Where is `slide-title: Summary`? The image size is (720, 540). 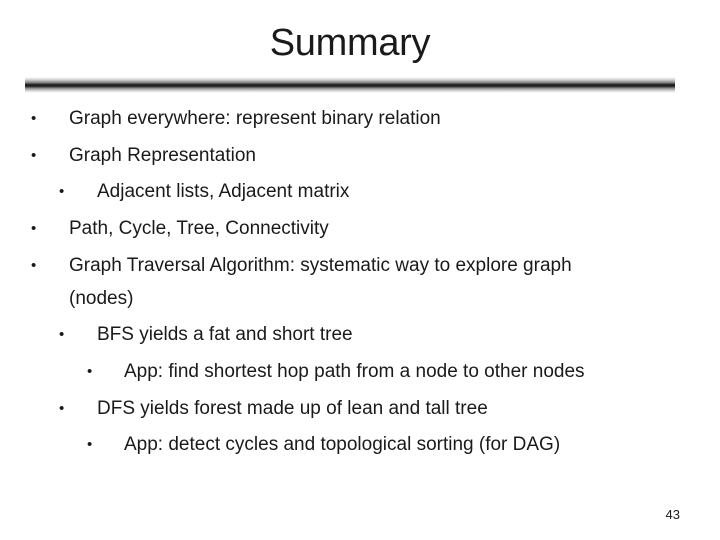 slide-title: Summary is located at coordinates (350, 43).